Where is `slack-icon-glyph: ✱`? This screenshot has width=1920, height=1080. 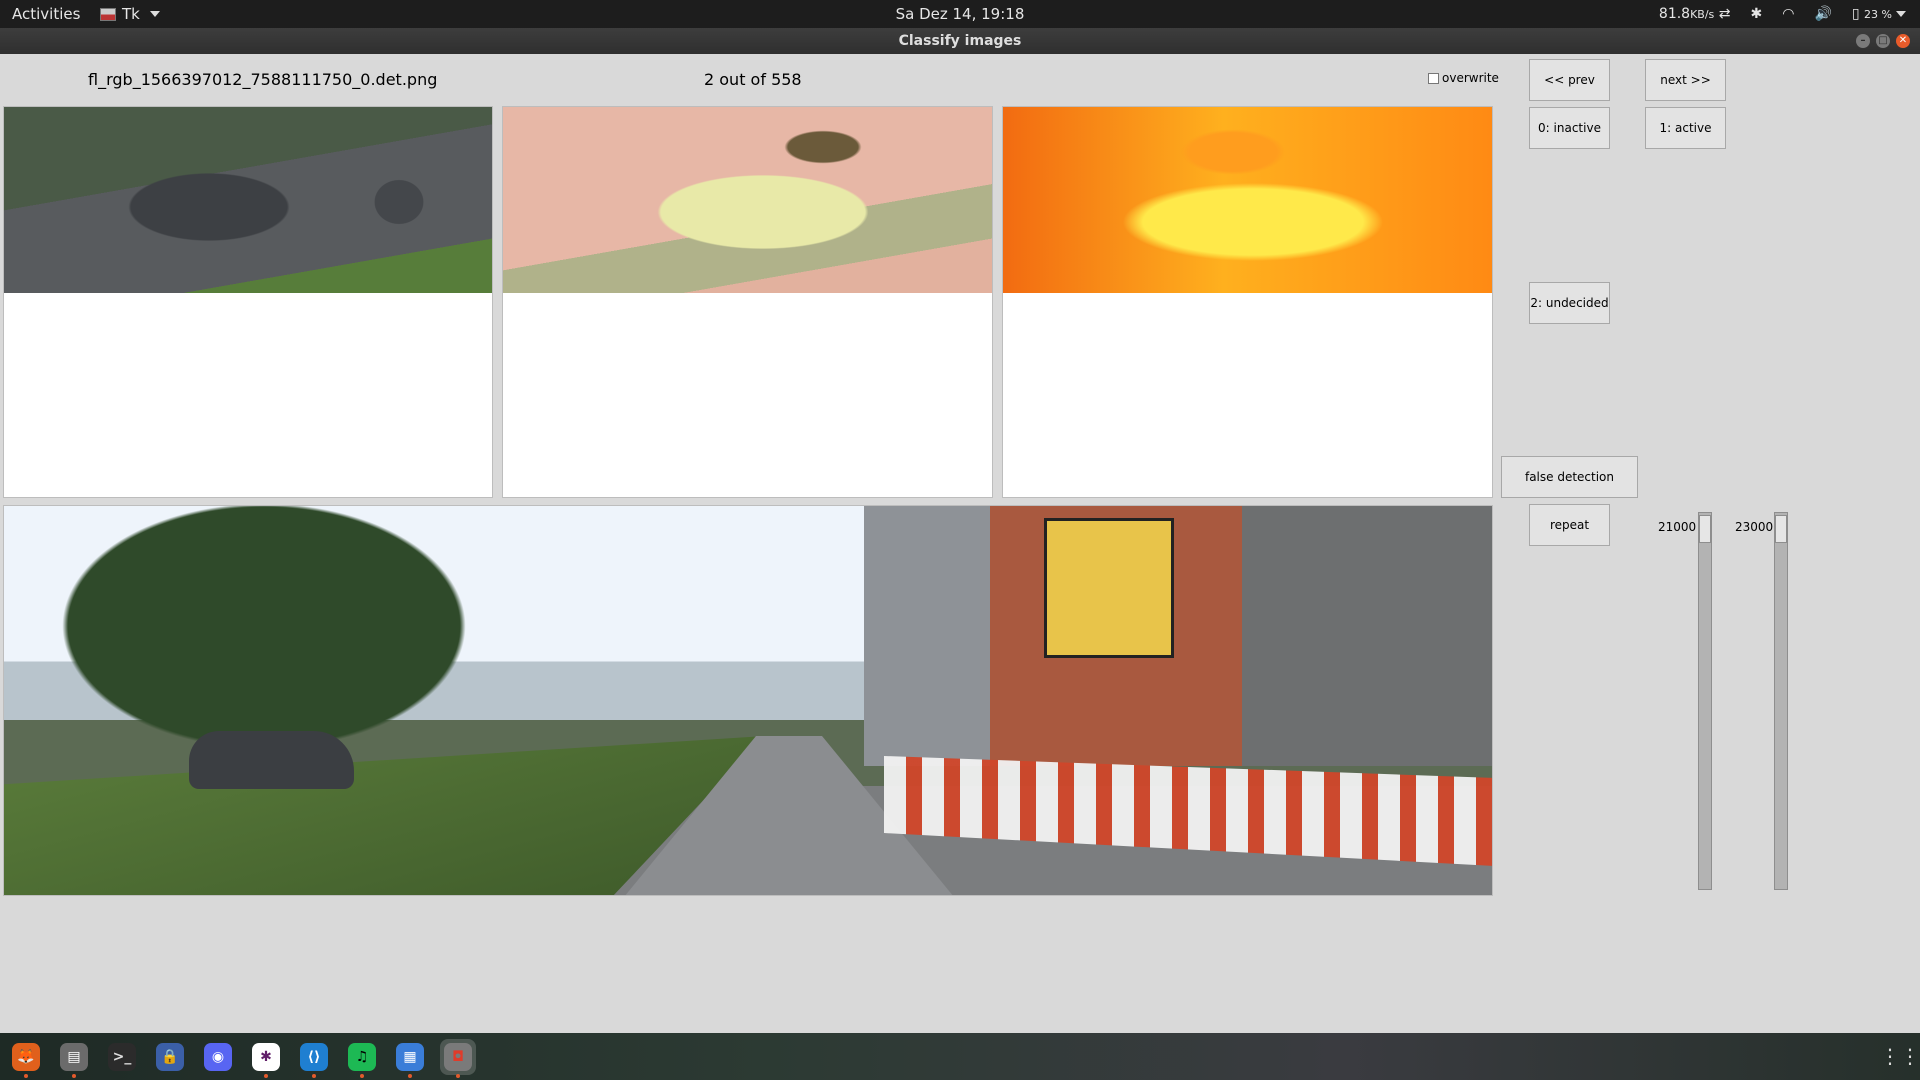
slack-icon-glyph: ✱ is located at coordinates (266, 1057).